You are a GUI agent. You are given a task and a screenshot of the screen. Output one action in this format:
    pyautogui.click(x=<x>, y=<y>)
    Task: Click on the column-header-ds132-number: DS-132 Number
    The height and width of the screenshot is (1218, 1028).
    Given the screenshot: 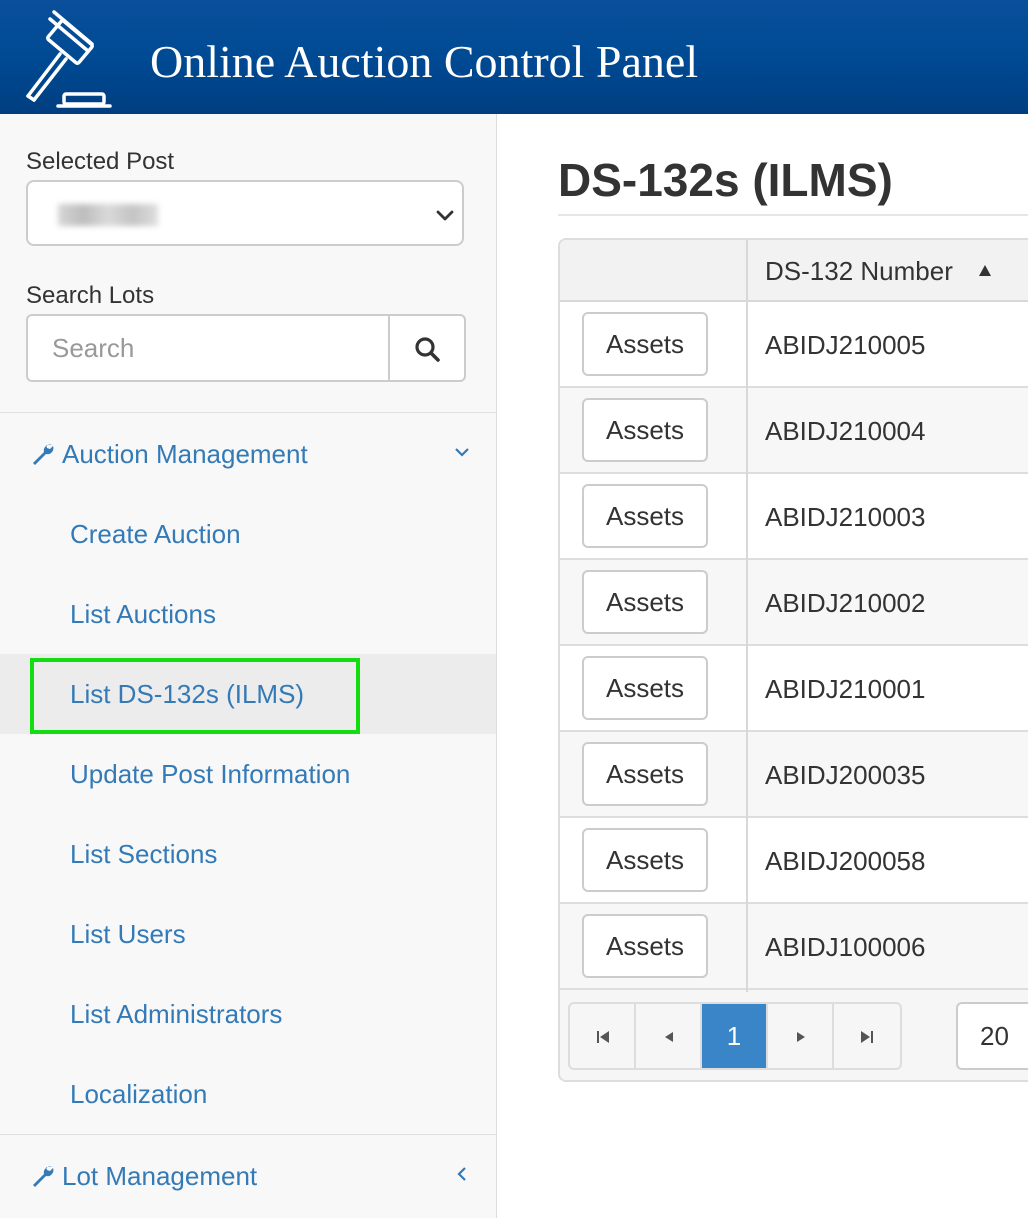 What is the action you would take?
    pyautogui.click(x=859, y=271)
    